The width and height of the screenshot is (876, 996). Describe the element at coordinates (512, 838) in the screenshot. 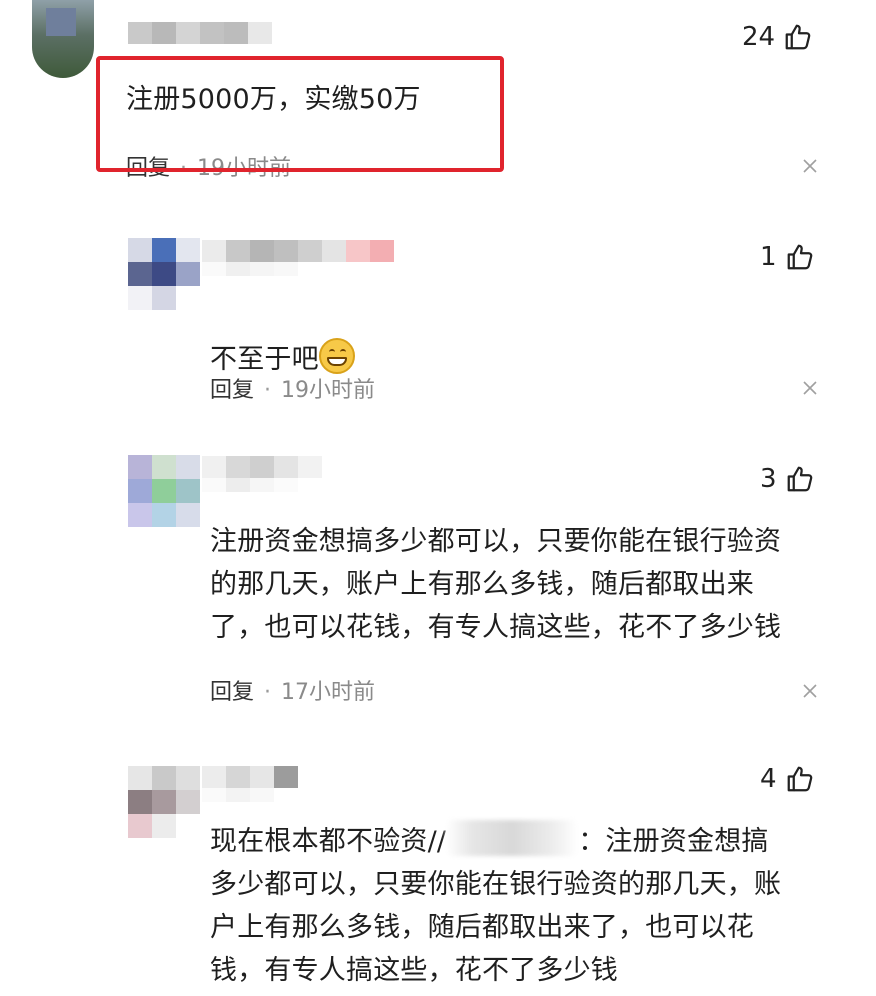

I see `mention-blurred` at that location.